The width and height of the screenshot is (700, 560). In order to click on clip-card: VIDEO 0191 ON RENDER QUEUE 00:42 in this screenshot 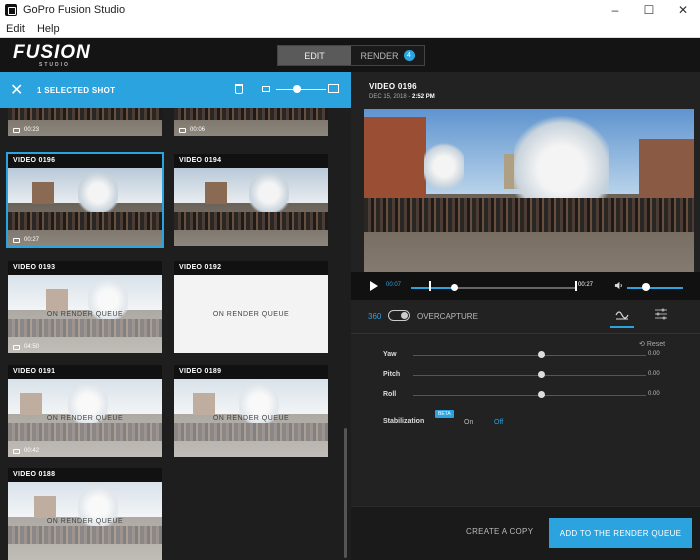, I will do `click(85, 411)`.